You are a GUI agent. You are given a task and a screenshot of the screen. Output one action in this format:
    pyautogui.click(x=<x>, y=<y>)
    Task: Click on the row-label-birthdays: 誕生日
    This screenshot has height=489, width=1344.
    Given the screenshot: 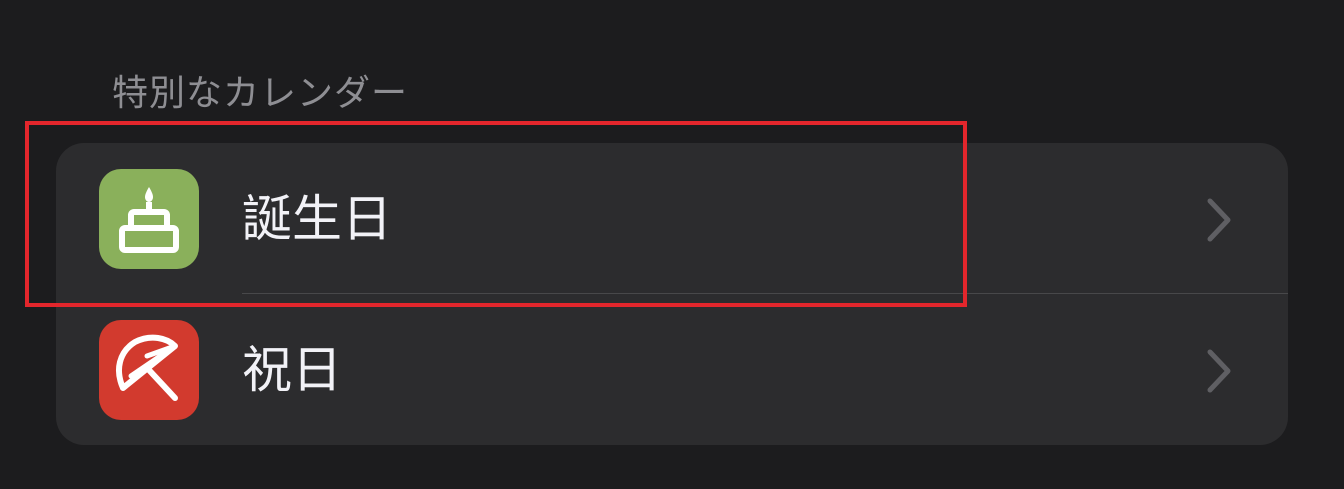 What is the action you would take?
    pyautogui.click(x=317, y=219)
    